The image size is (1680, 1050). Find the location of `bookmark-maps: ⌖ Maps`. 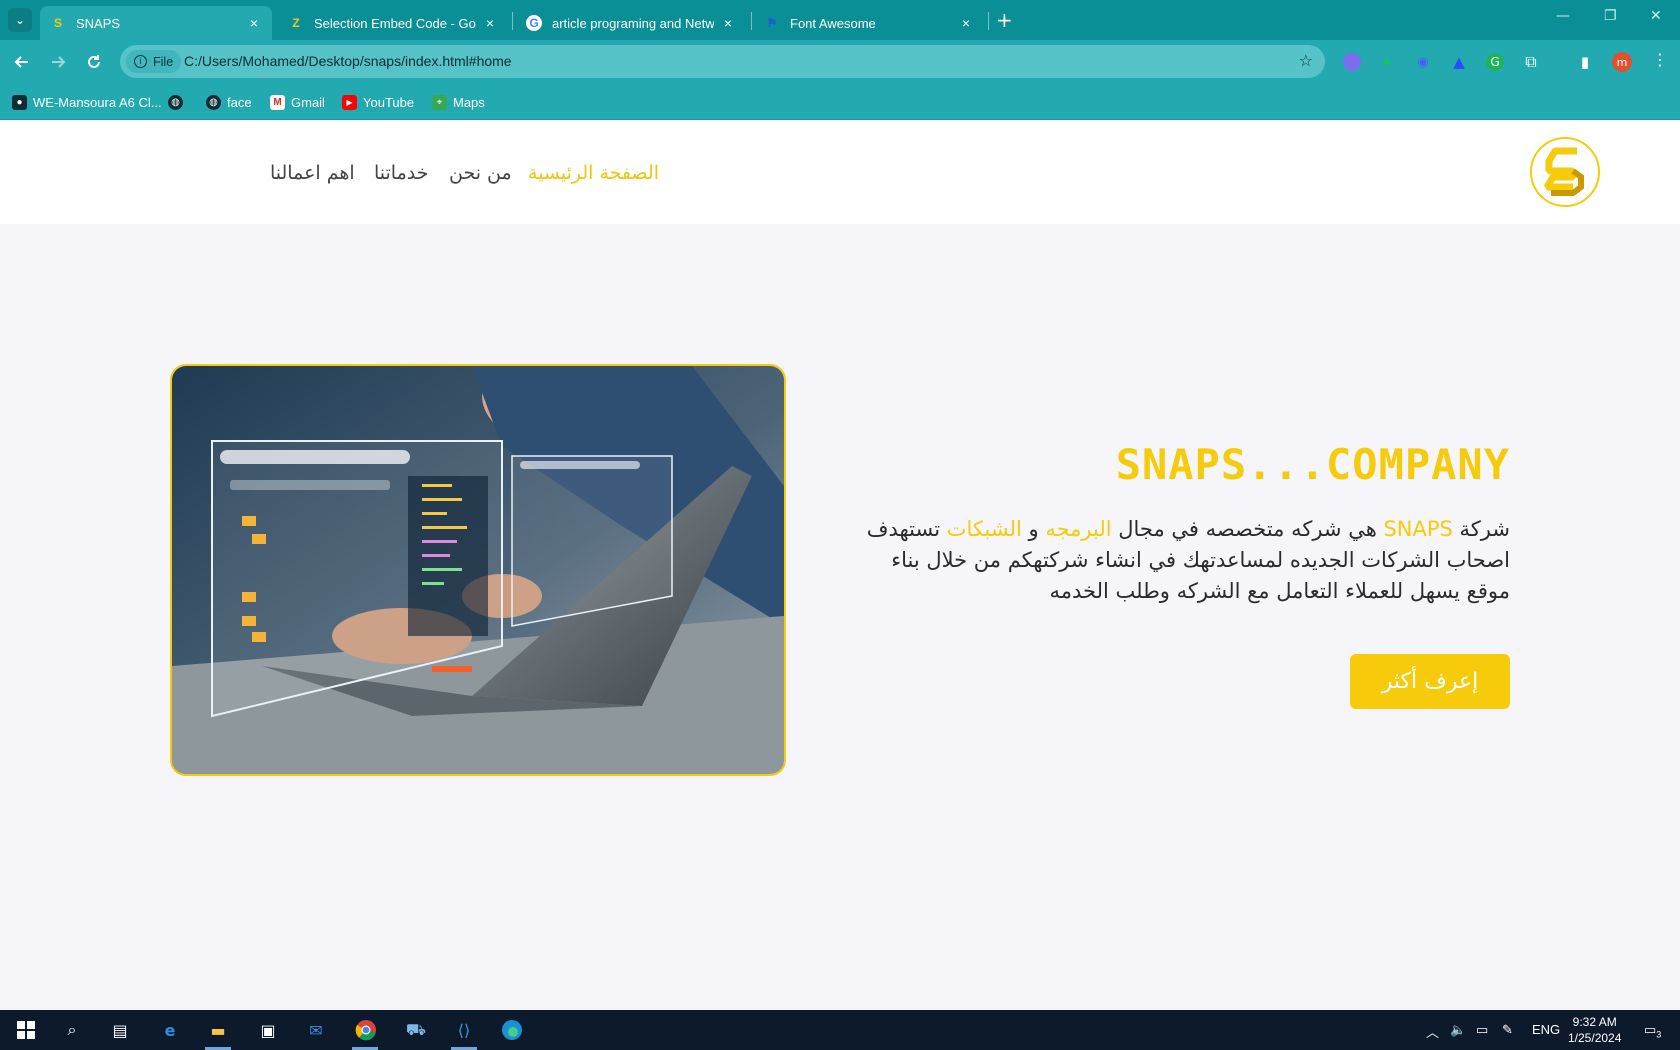

bookmark-maps: ⌖ Maps is located at coordinates (458, 102).